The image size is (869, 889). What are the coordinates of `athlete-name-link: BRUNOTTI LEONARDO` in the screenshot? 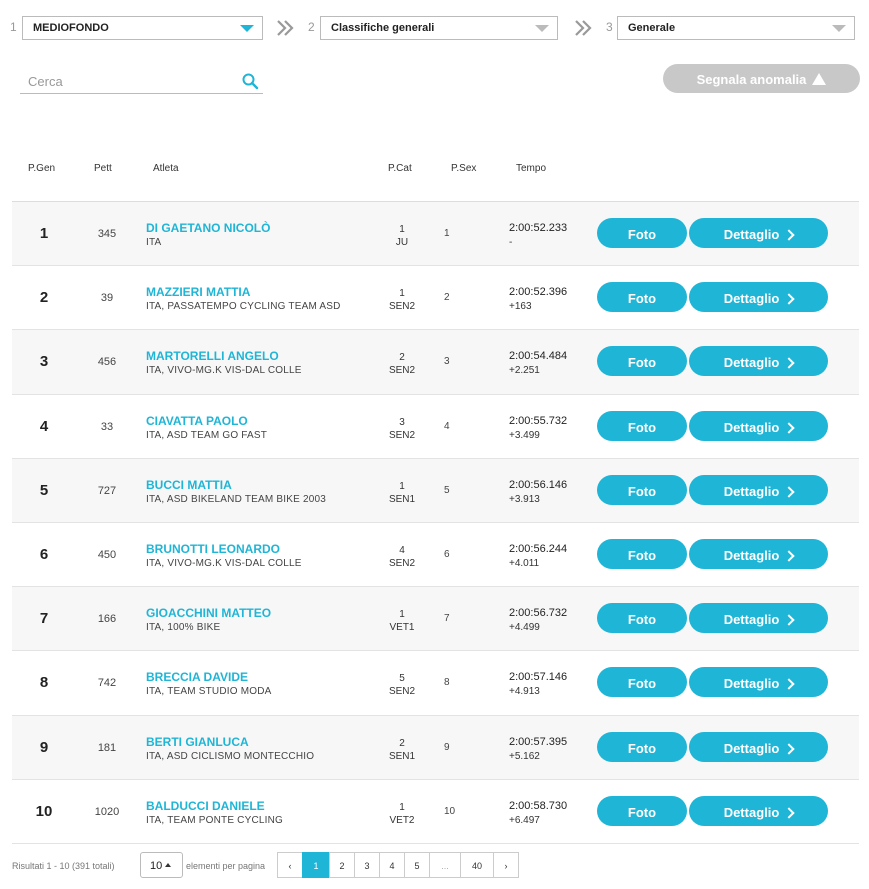 It's located at (213, 549).